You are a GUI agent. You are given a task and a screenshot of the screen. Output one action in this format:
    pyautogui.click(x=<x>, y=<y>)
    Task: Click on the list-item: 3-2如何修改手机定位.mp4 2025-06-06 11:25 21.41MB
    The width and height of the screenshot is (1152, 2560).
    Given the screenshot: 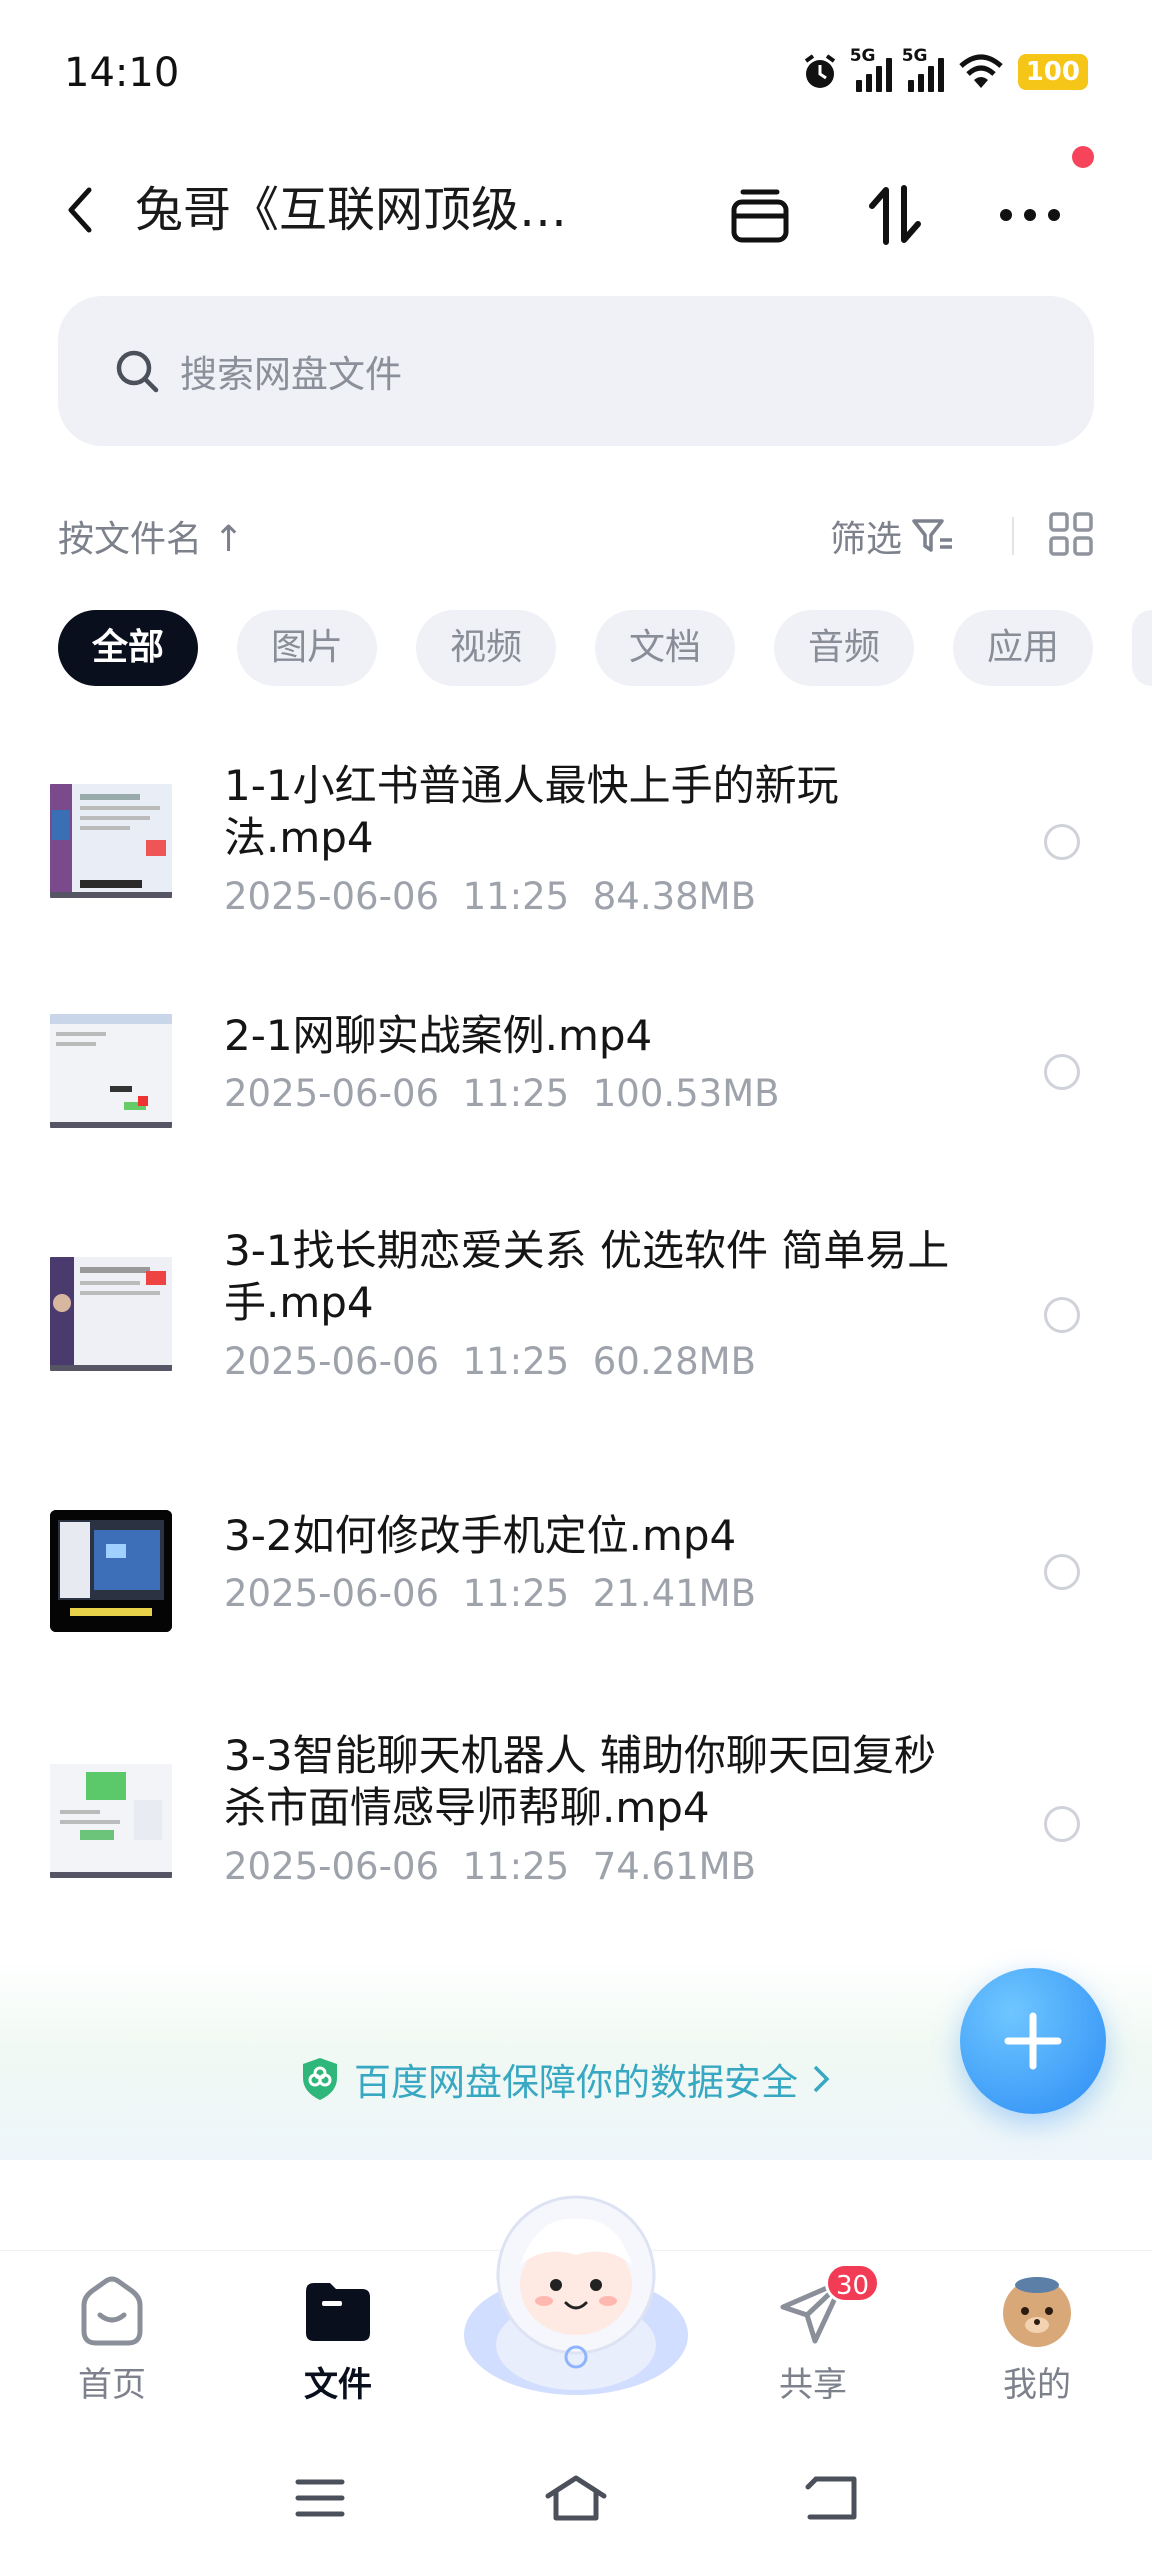 What is the action you would take?
    pyautogui.click(x=576, y=1551)
    